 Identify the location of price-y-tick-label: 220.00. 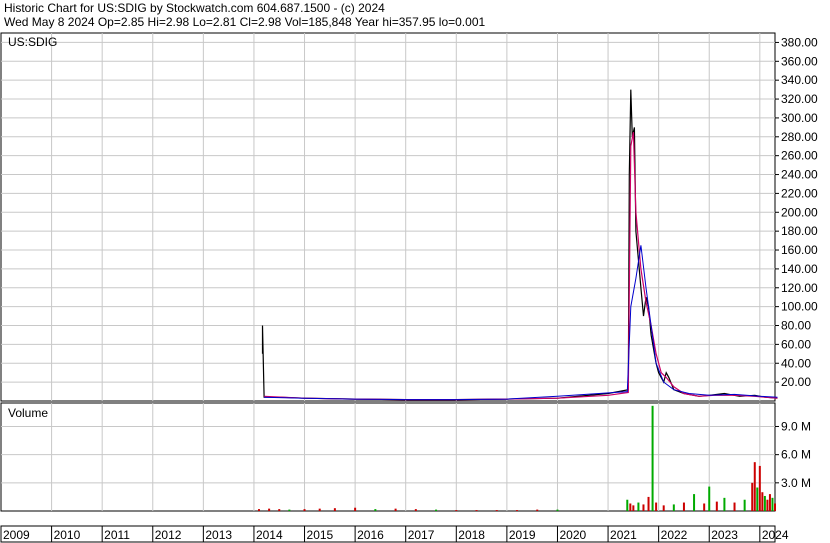
(799, 193).